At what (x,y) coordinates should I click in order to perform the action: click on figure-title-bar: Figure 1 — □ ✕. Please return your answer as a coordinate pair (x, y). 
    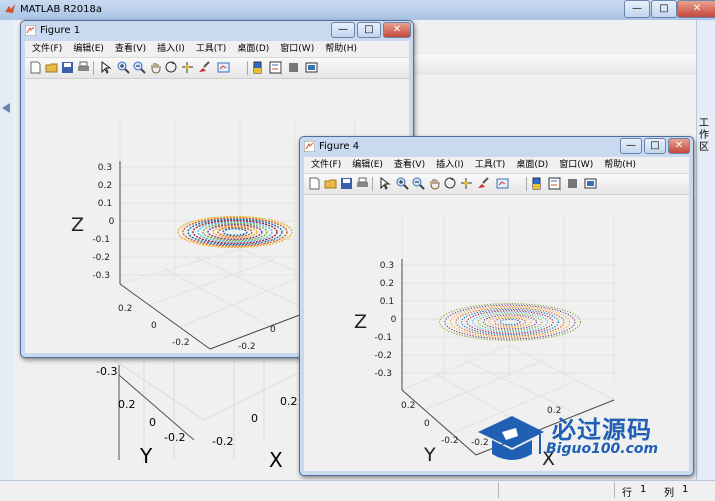
    Looking at the image, I should click on (217, 31).